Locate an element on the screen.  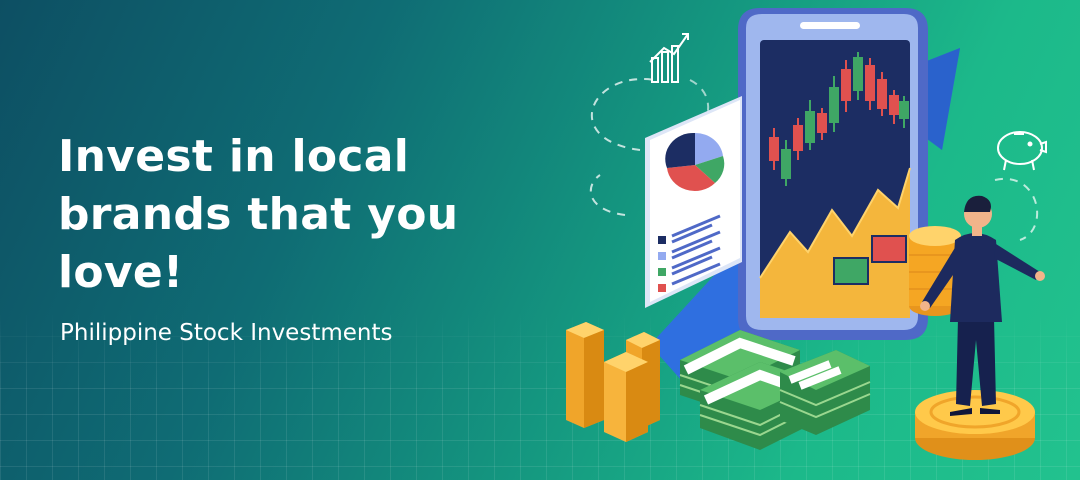
chart-card-green is located at coordinates (851, 271).